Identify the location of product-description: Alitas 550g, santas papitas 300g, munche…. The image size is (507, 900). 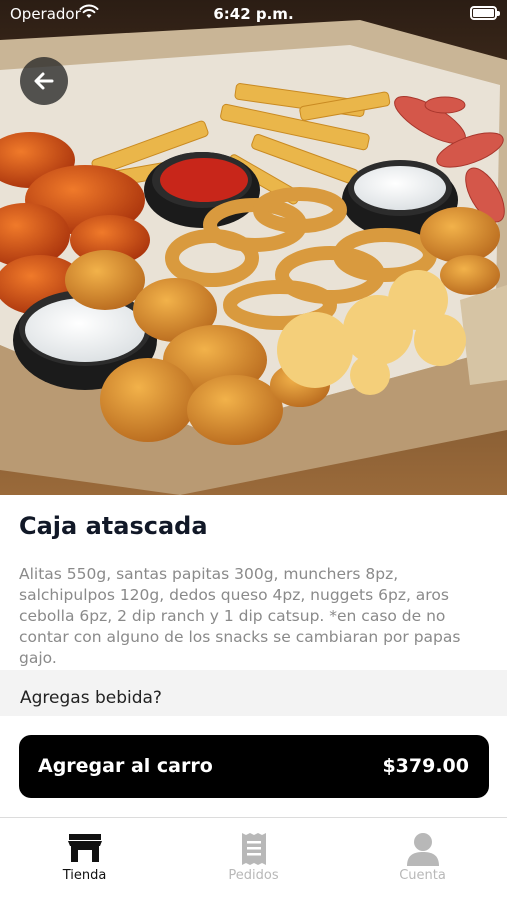
(240, 616).